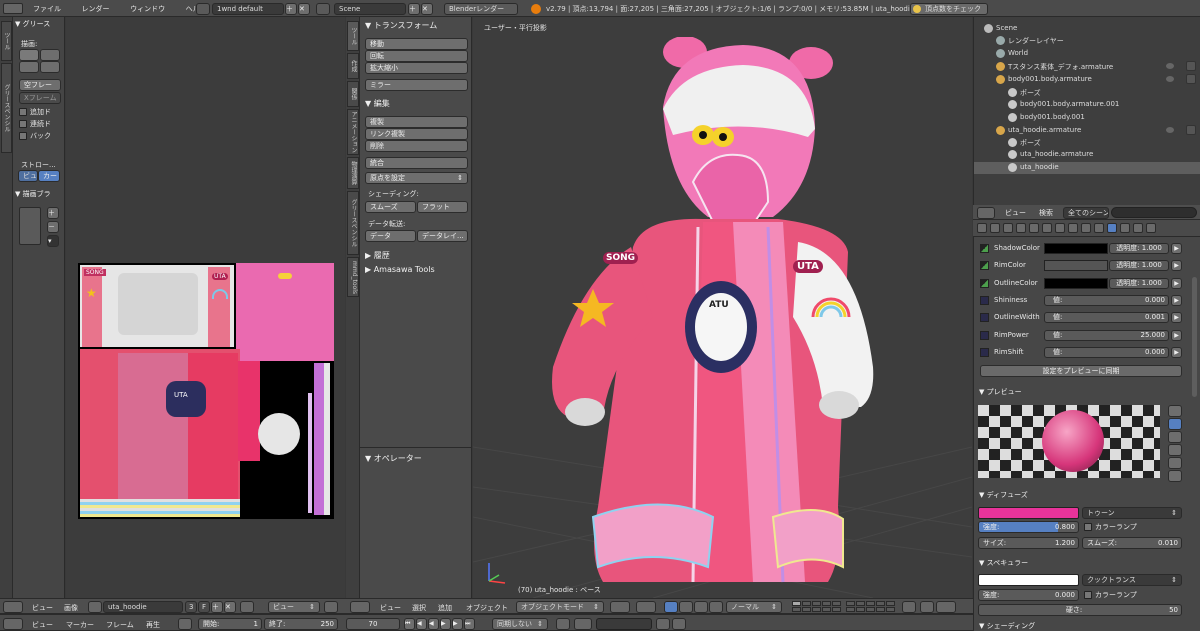  I want to click on manipulator-translate-icon, so click(686, 607).